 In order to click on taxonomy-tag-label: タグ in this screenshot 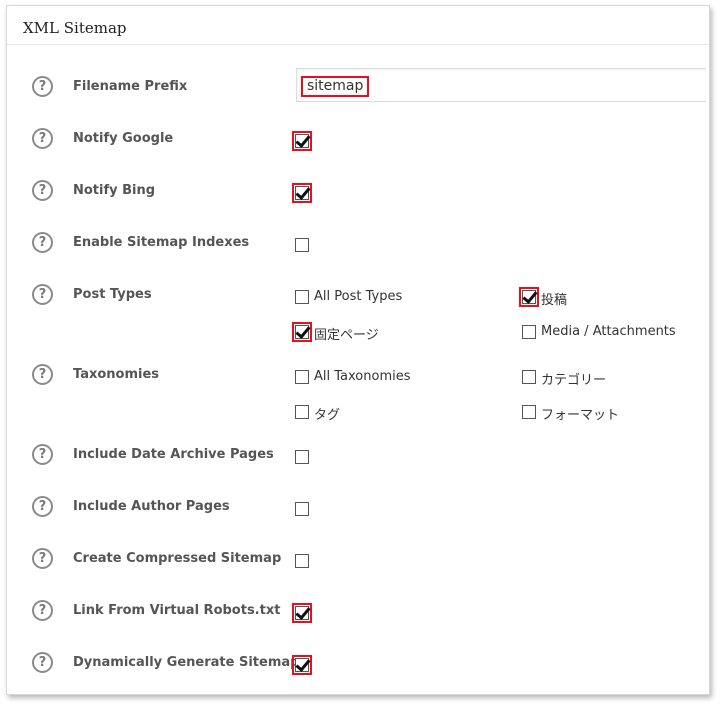, I will do `click(327, 415)`.